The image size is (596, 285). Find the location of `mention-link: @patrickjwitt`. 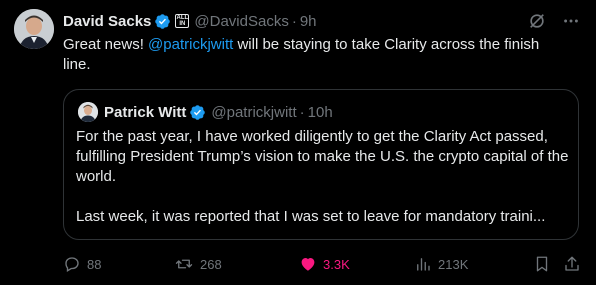

mention-link: @patrickjwitt is located at coordinates (190, 44).